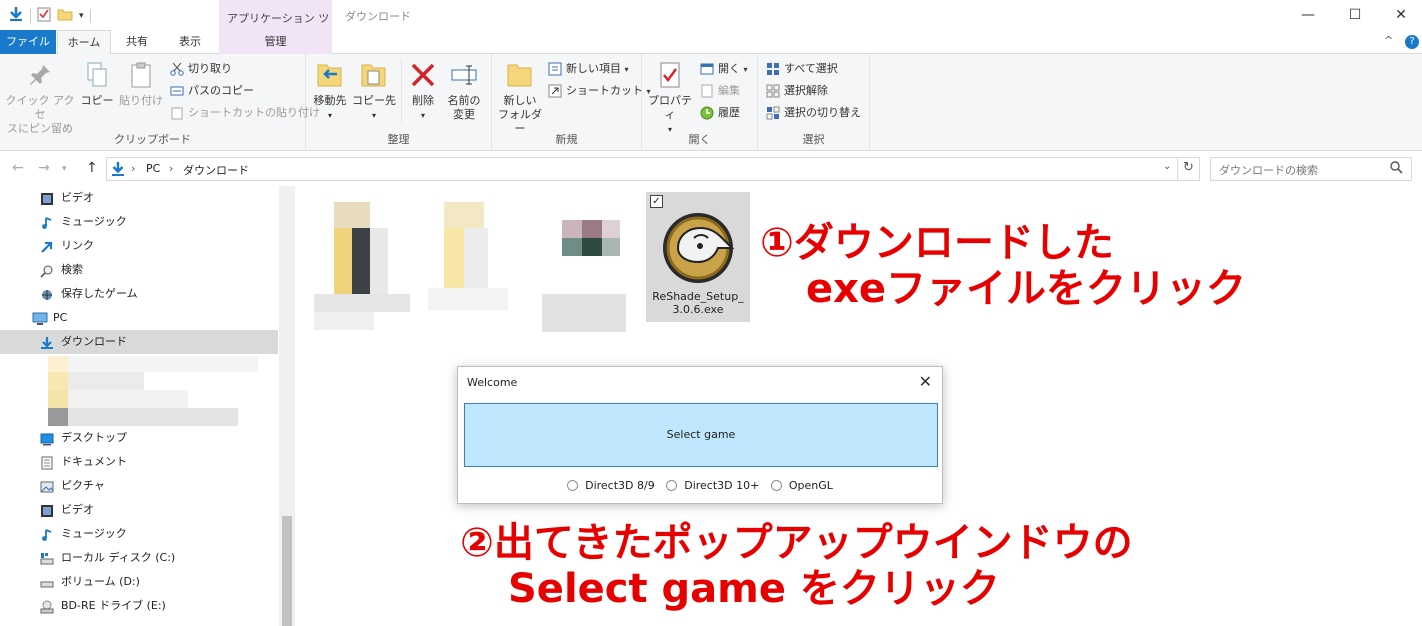 The image size is (1422, 626). Describe the element at coordinates (139, 318) in the screenshot. I see `nav-item-pc: PC` at that location.